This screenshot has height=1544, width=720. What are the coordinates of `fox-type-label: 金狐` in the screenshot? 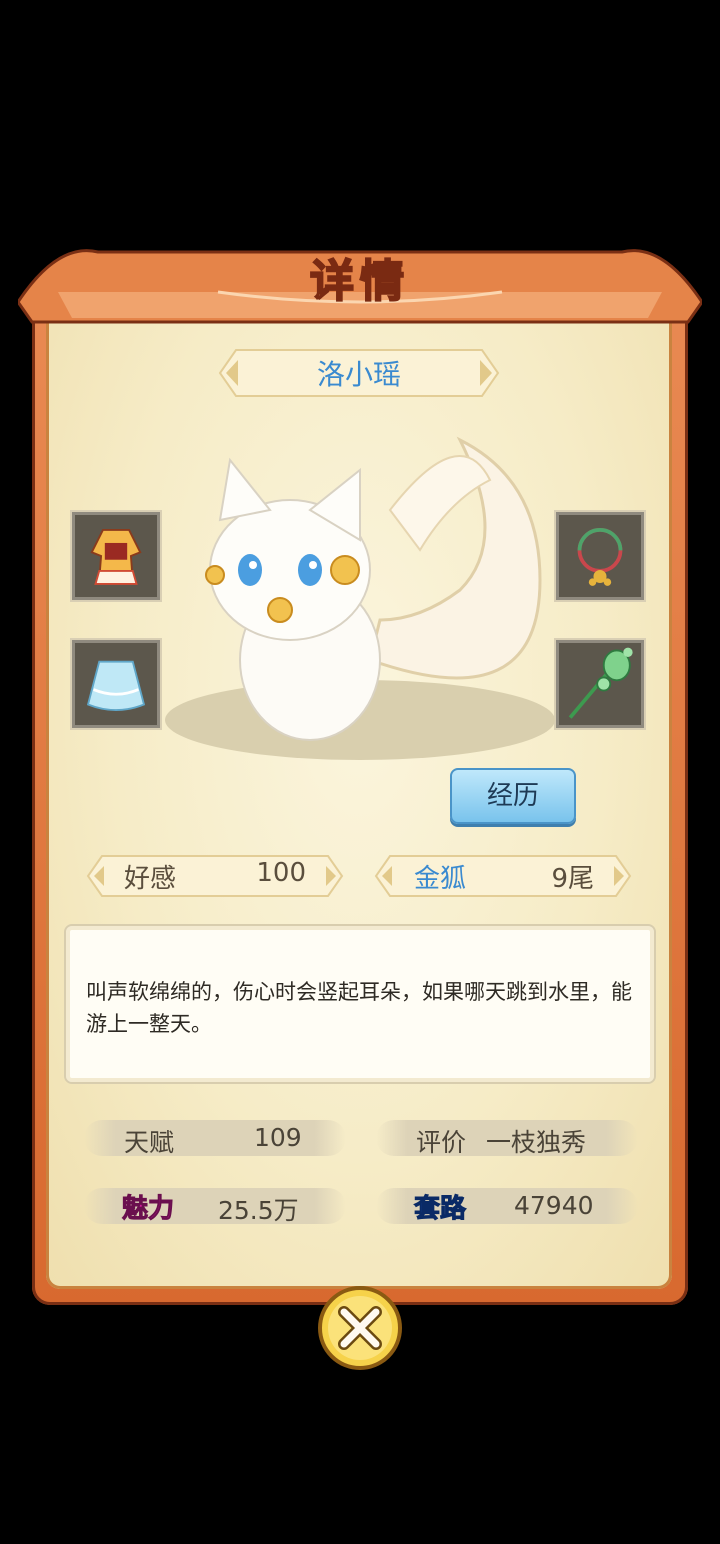 It's located at (440, 879).